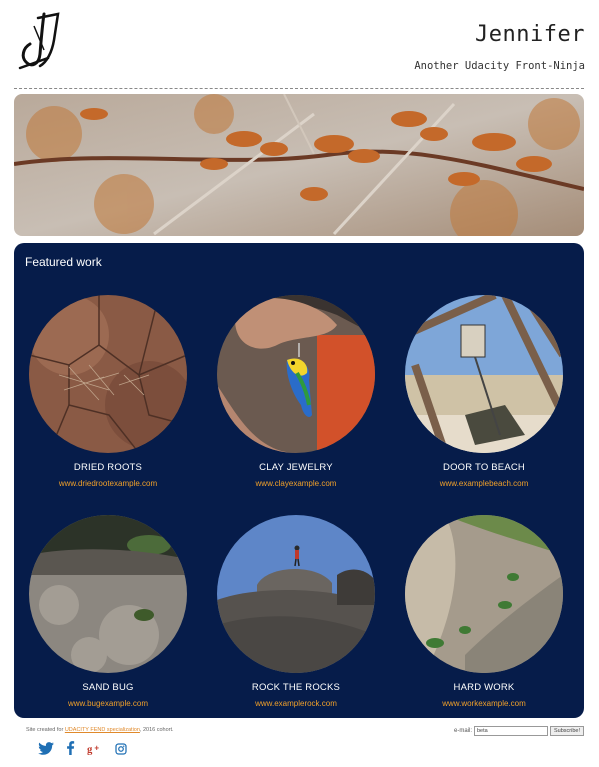 The width and height of the screenshot is (599, 767). What do you see at coordinates (484, 703) in the screenshot?
I see `portfolio-link: www.workexample.com` at bounding box center [484, 703].